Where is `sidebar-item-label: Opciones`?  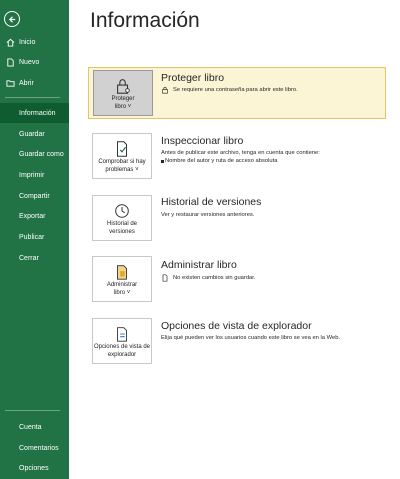
sidebar-item-label: Opciones is located at coordinates (34, 468).